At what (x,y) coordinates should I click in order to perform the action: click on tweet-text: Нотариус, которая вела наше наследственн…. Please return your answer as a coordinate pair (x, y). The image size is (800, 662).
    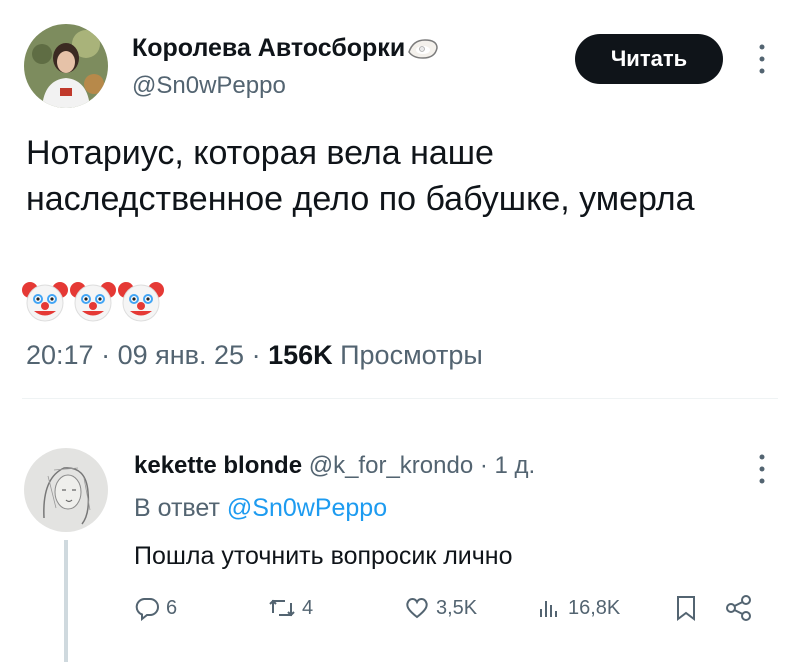
    Looking at the image, I should click on (360, 176).